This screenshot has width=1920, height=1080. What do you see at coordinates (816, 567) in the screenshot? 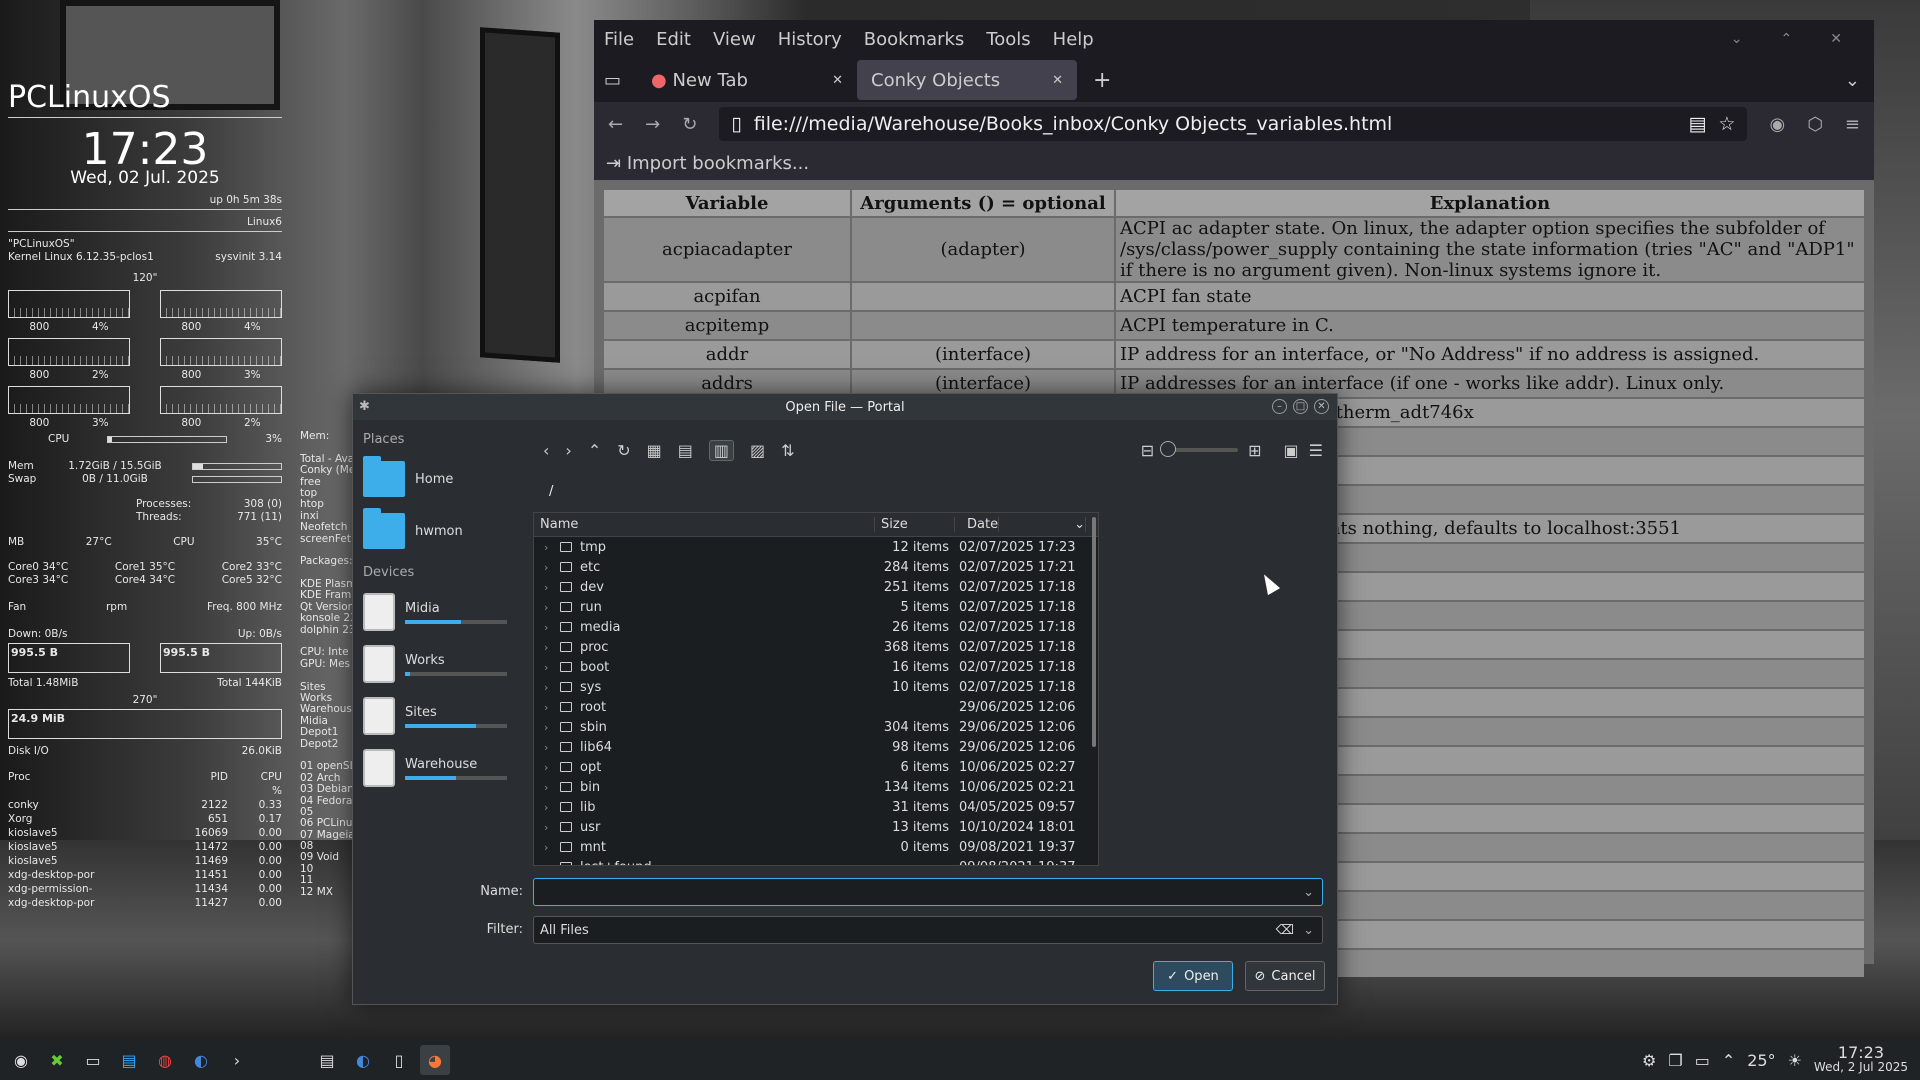
I see `file-row: › etc 284 items 02/07/2025 17:21` at bounding box center [816, 567].